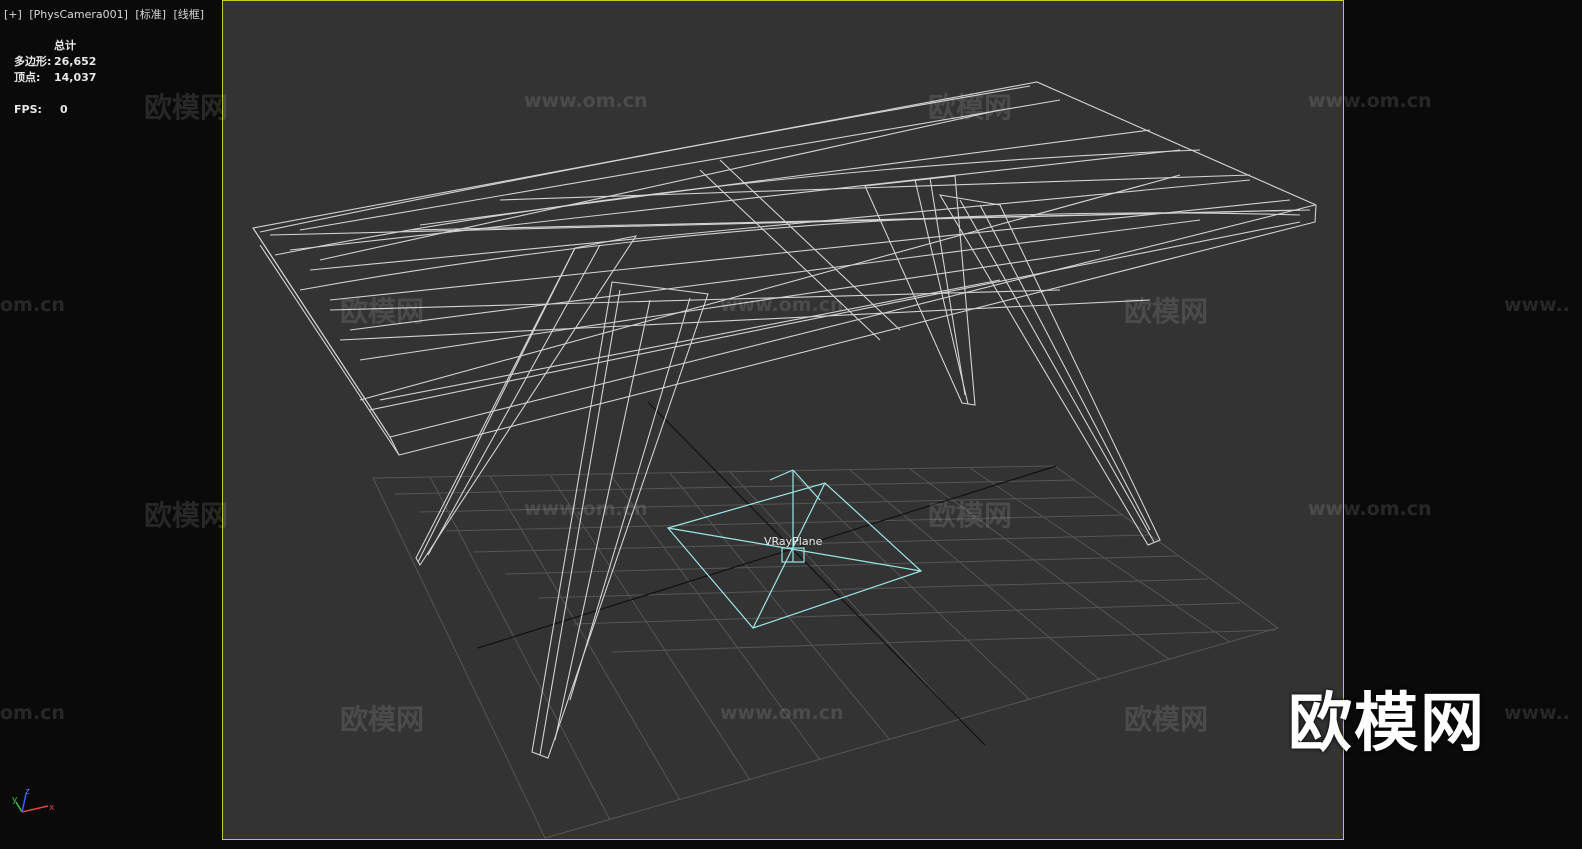 Image resolution: width=1582 pixels, height=849 pixels. I want to click on axis-x-label: x, so click(52, 808).